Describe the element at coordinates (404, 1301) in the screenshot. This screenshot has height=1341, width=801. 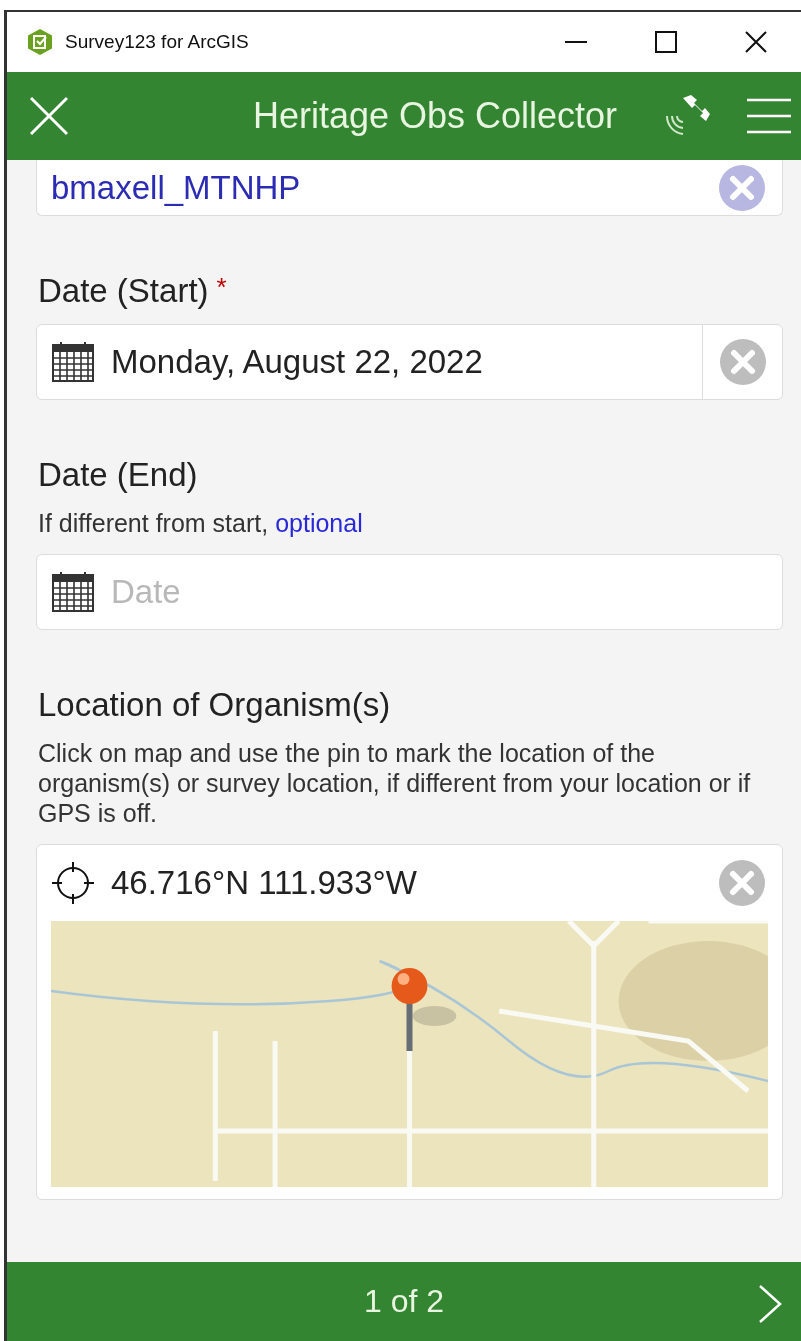
I see `page-indicator: 1 of 2` at that location.